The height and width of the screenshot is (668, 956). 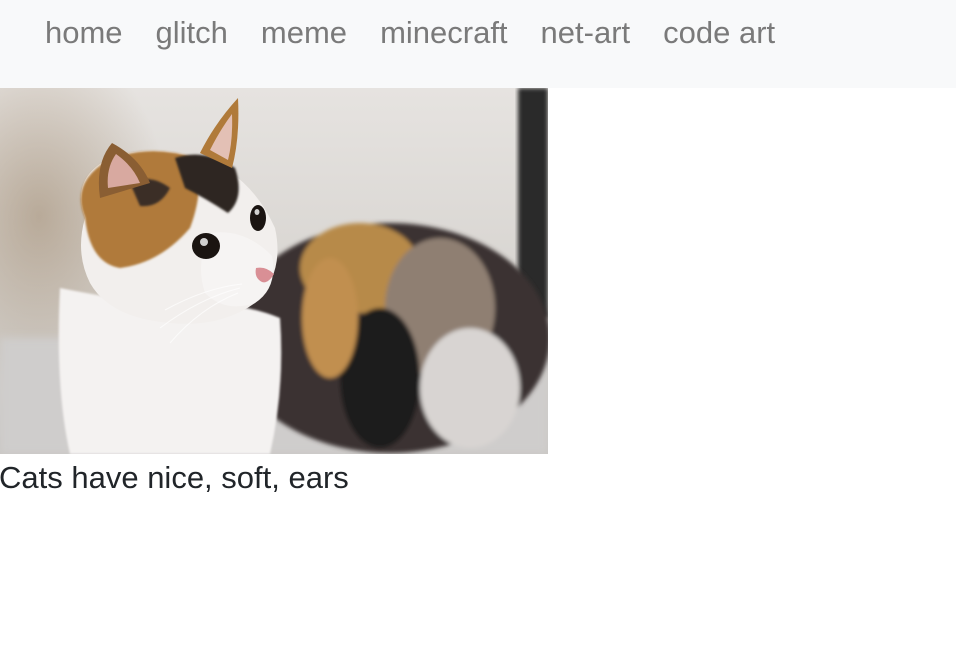 I want to click on nav-link-glitch: glitch, so click(x=192, y=33).